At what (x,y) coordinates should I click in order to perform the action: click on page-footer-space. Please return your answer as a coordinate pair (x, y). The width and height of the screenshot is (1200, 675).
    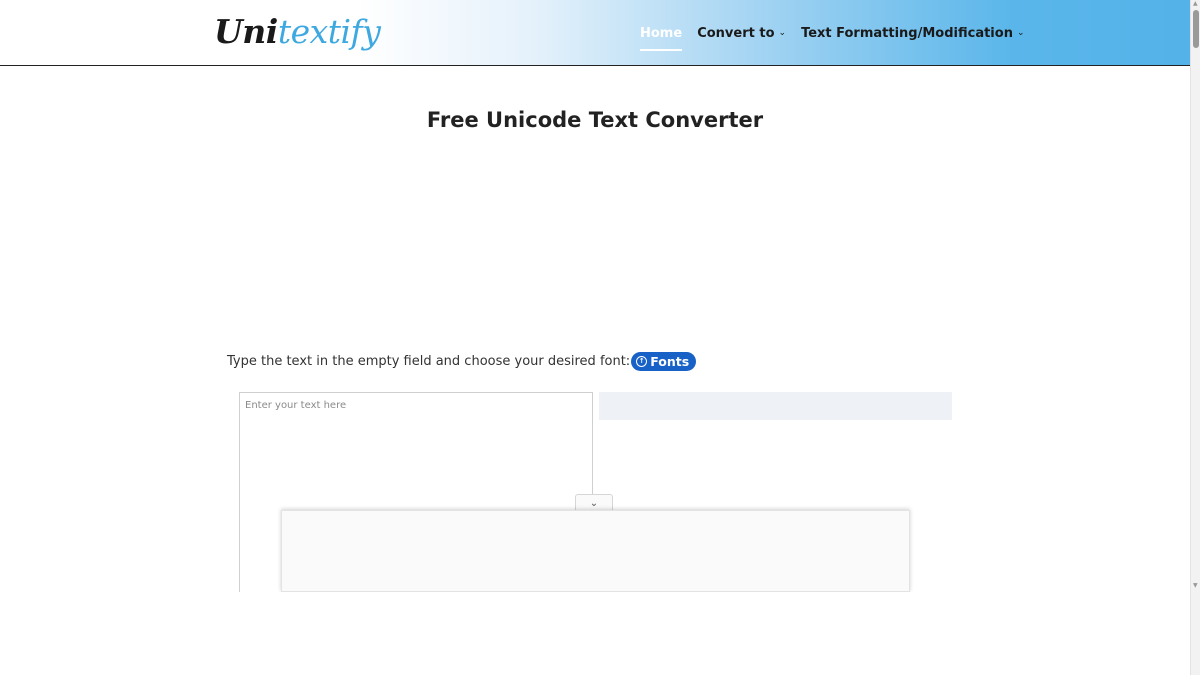
    Looking at the image, I should click on (595, 633).